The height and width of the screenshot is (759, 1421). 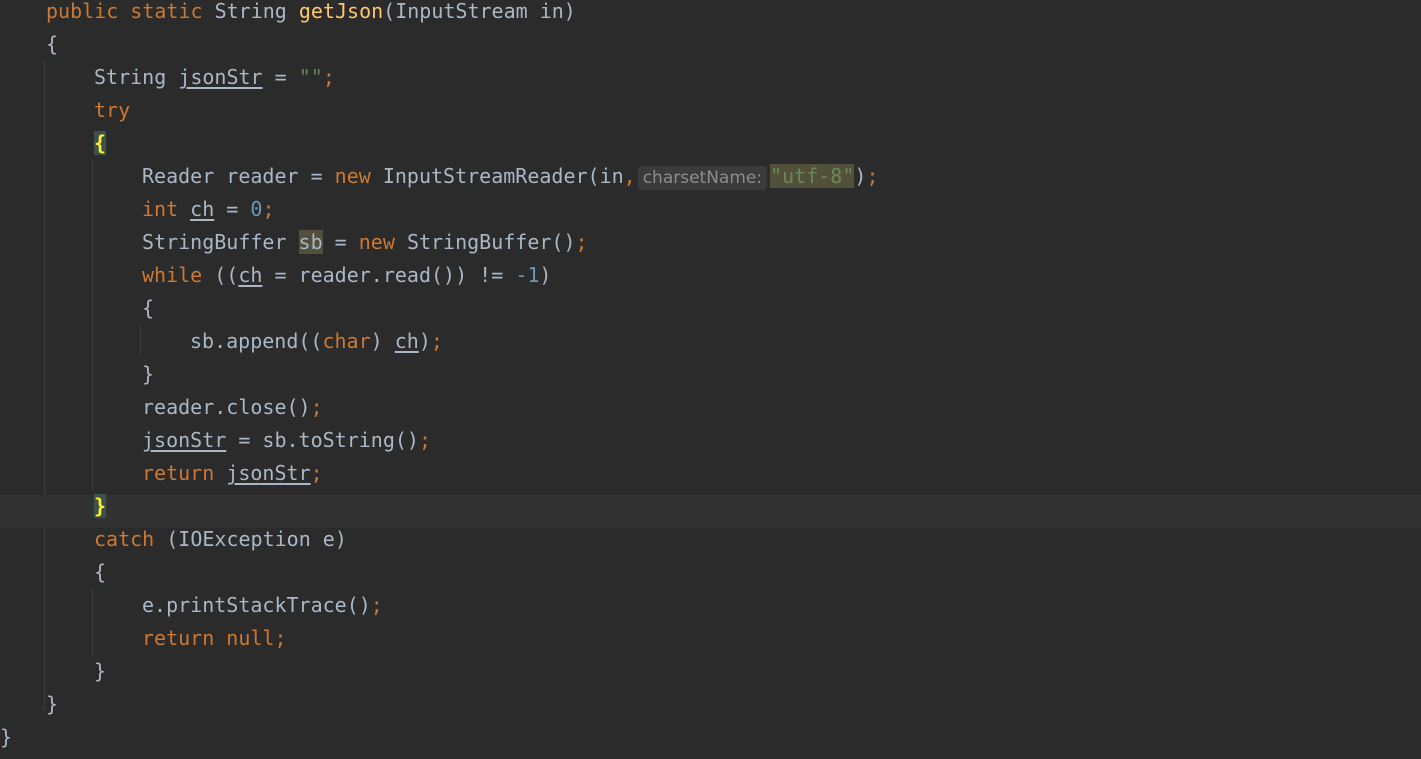 What do you see at coordinates (256, 341) in the screenshot?
I see `code-token: sb.append((` at bounding box center [256, 341].